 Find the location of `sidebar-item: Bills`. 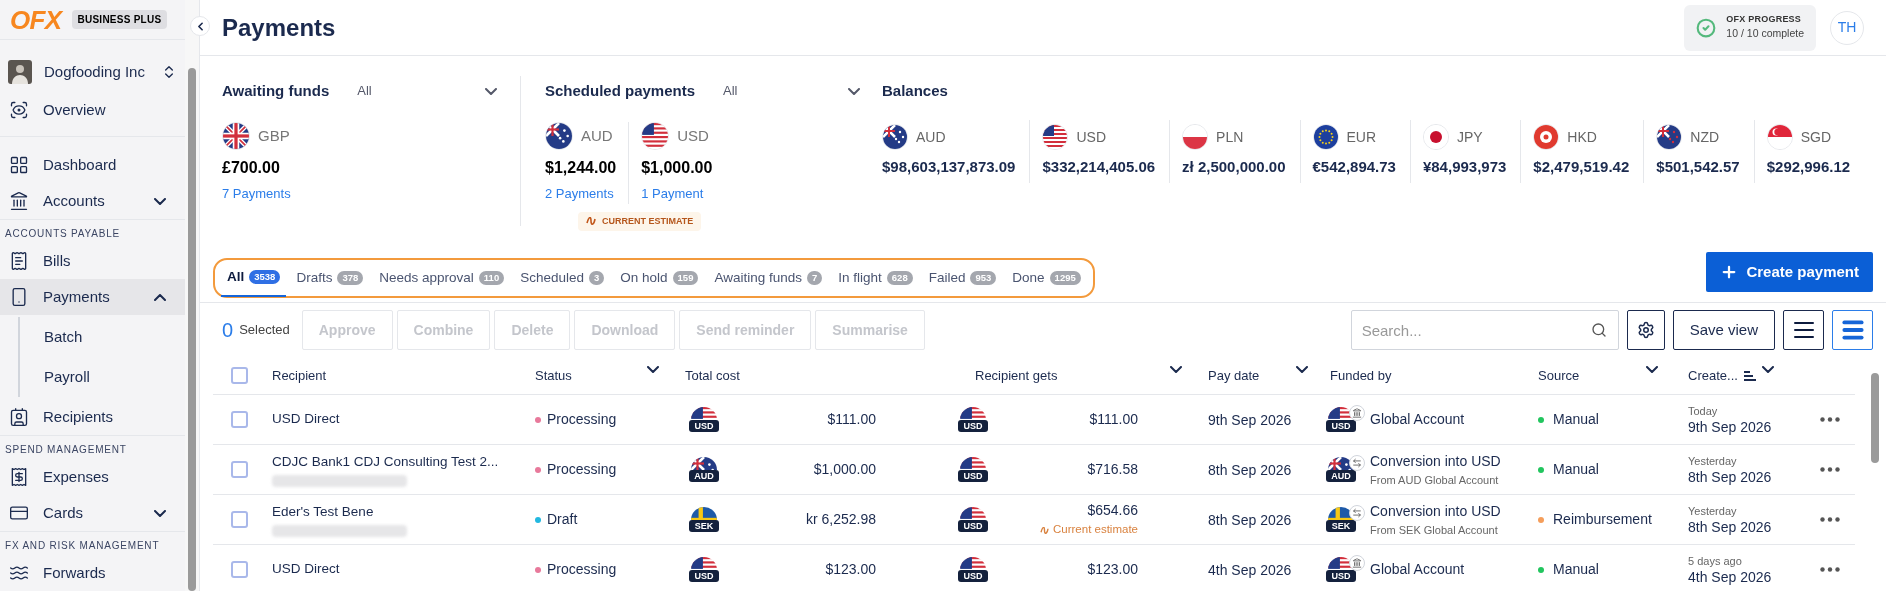

sidebar-item: Bills is located at coordinates (93, 261).